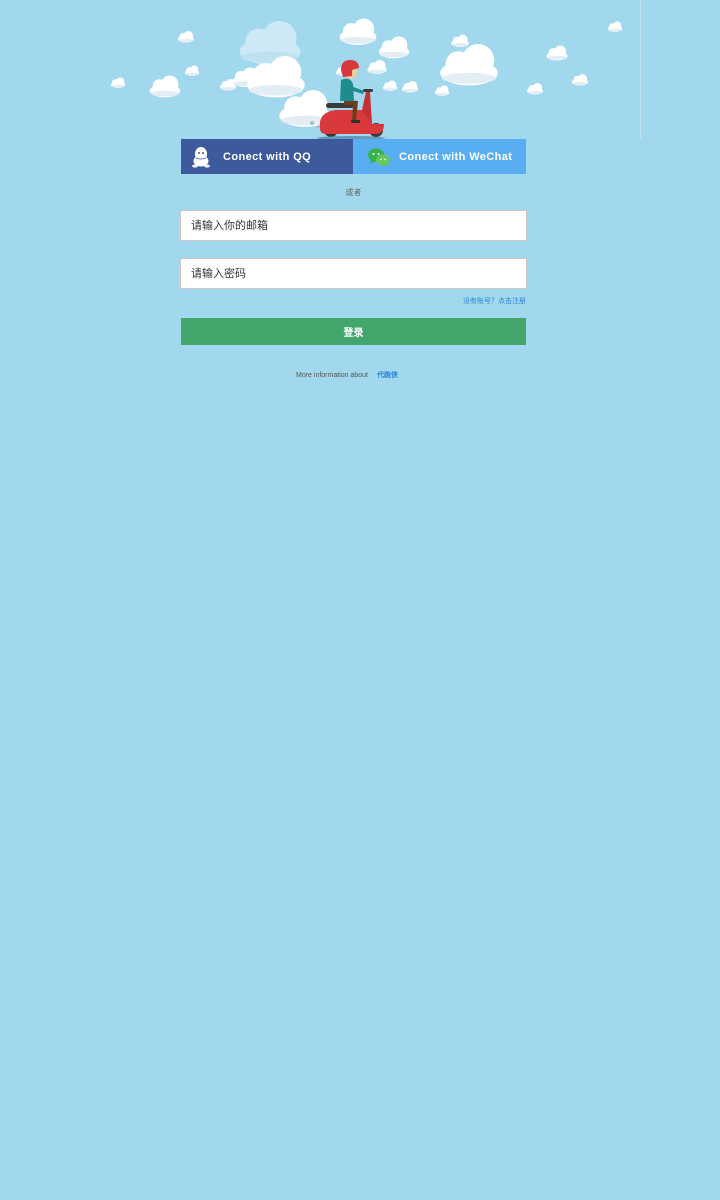 This screenshot has height=1200, width=720. What do you see at coordinates (494, 301) in the screenshot?
I see `register-link: 没有账号？点击注册` at bounding box center [494, 301].